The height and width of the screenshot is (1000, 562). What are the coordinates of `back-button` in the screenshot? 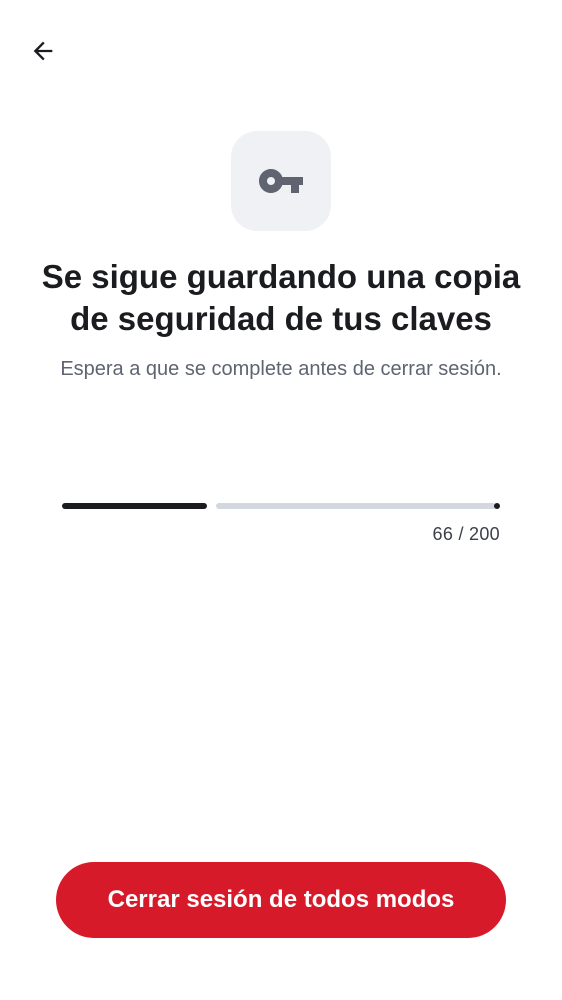 It's located at (43, 51).